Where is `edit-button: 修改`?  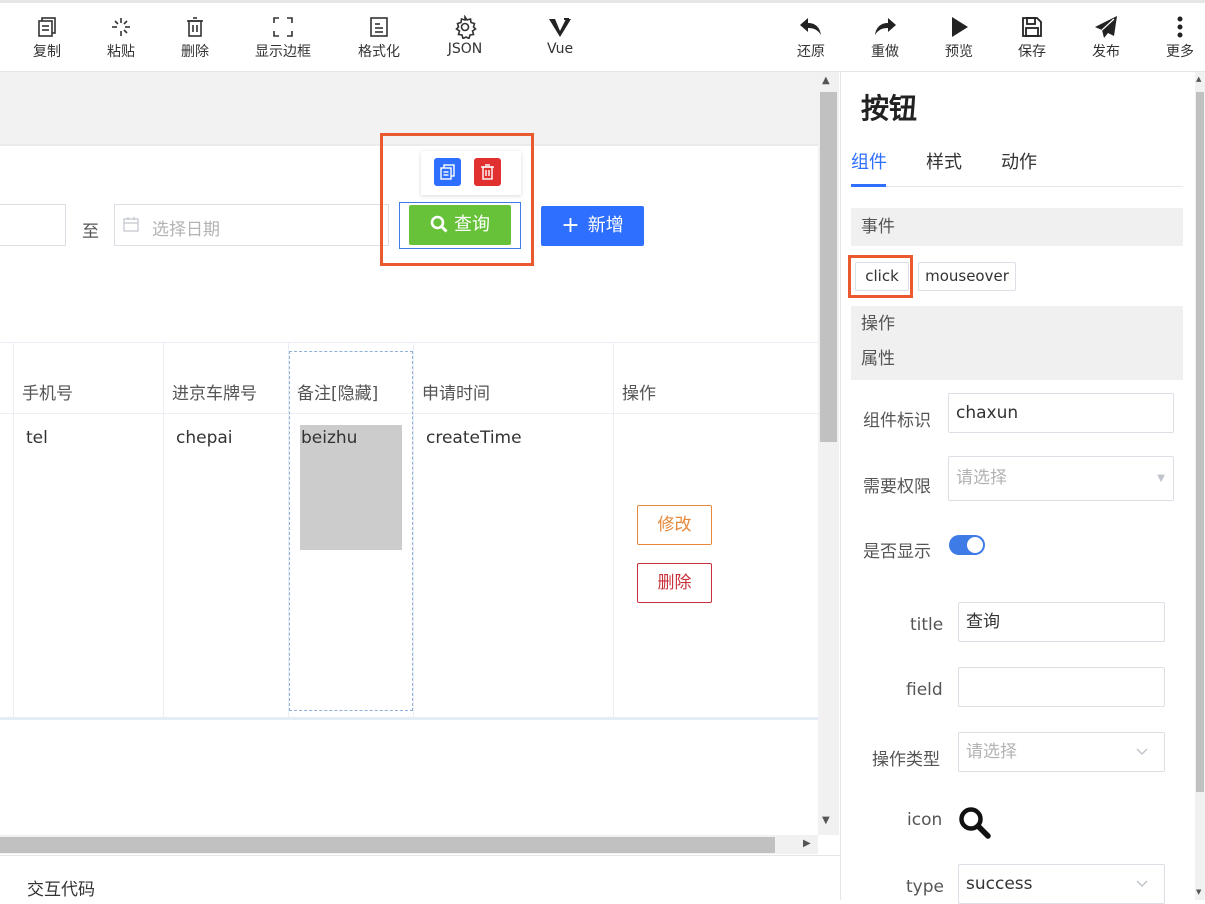
edit-button: 修改 is located at coordinates (674, 525).